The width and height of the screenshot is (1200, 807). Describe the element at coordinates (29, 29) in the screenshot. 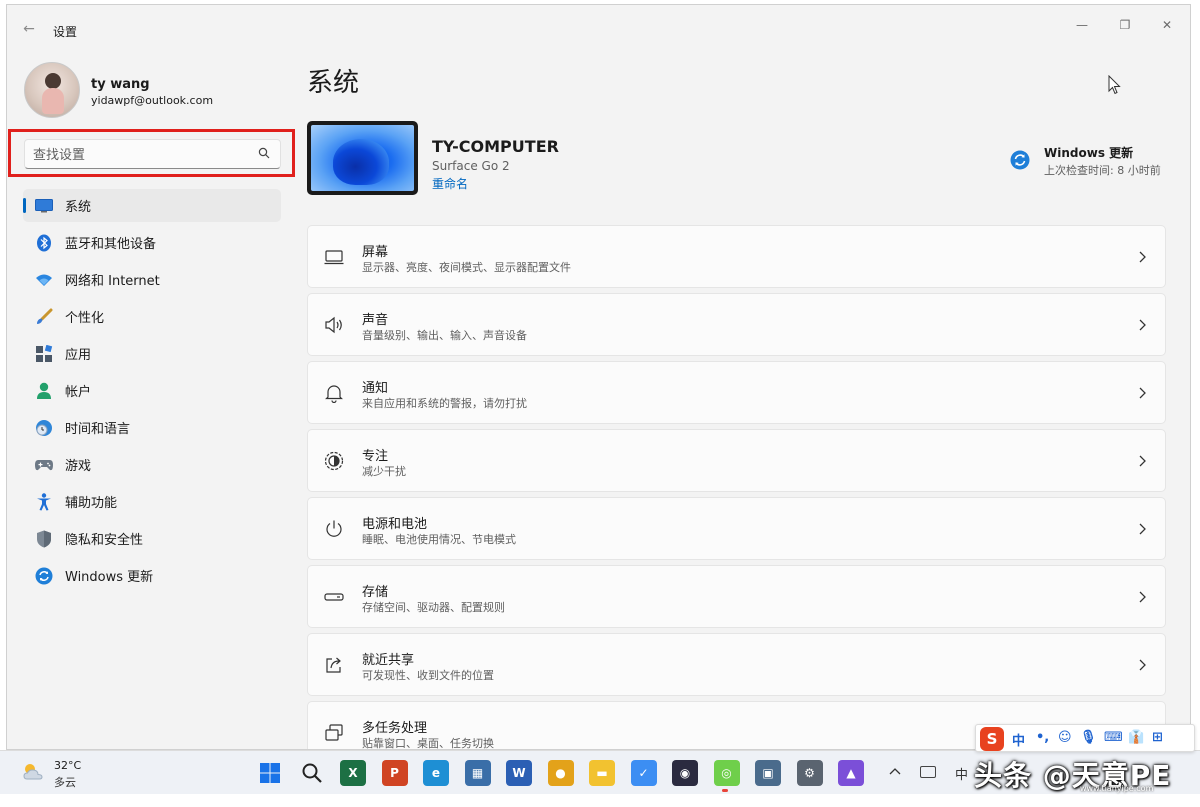

I see `back-button: ←` at that location.